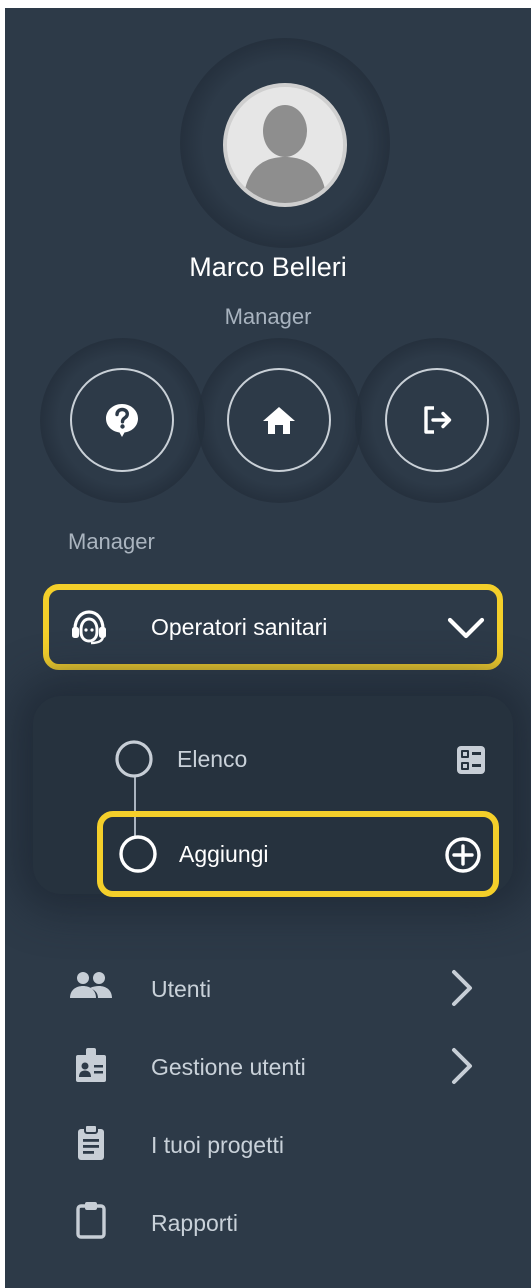 Image resolution: width=531 pixels, height=1288 pixels. I want to click on logout-icon, so click(438, 420).